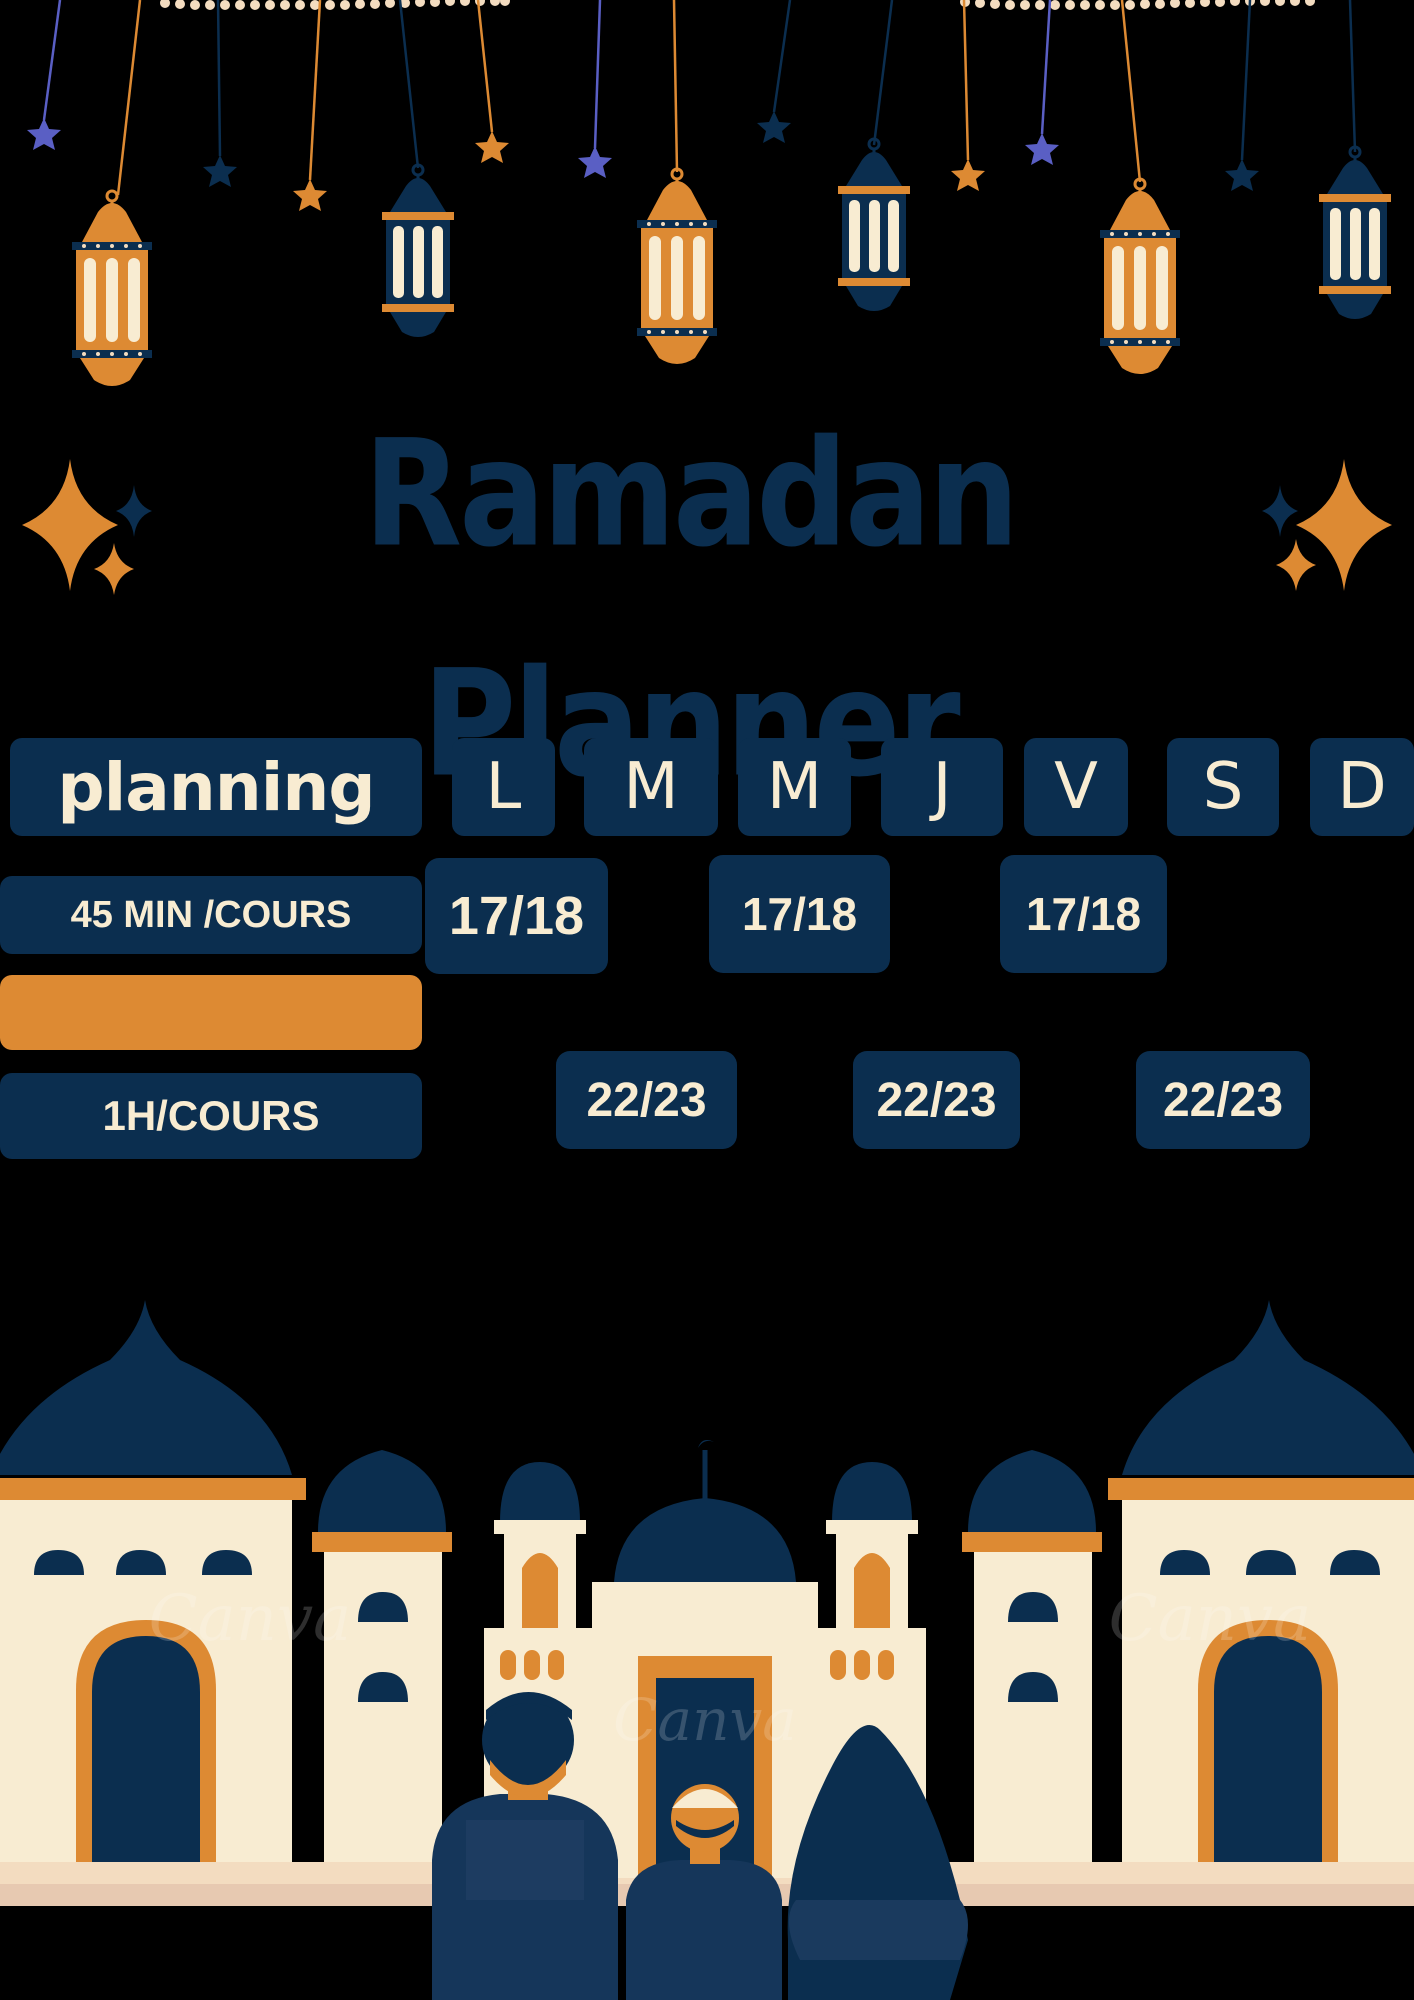 This screenshot has width=1414, height=2000. What do you see at coordinates (691, 609) in the screenshot?
I see `page-title: Ramadan Planner` at bounding box center [691, 609].